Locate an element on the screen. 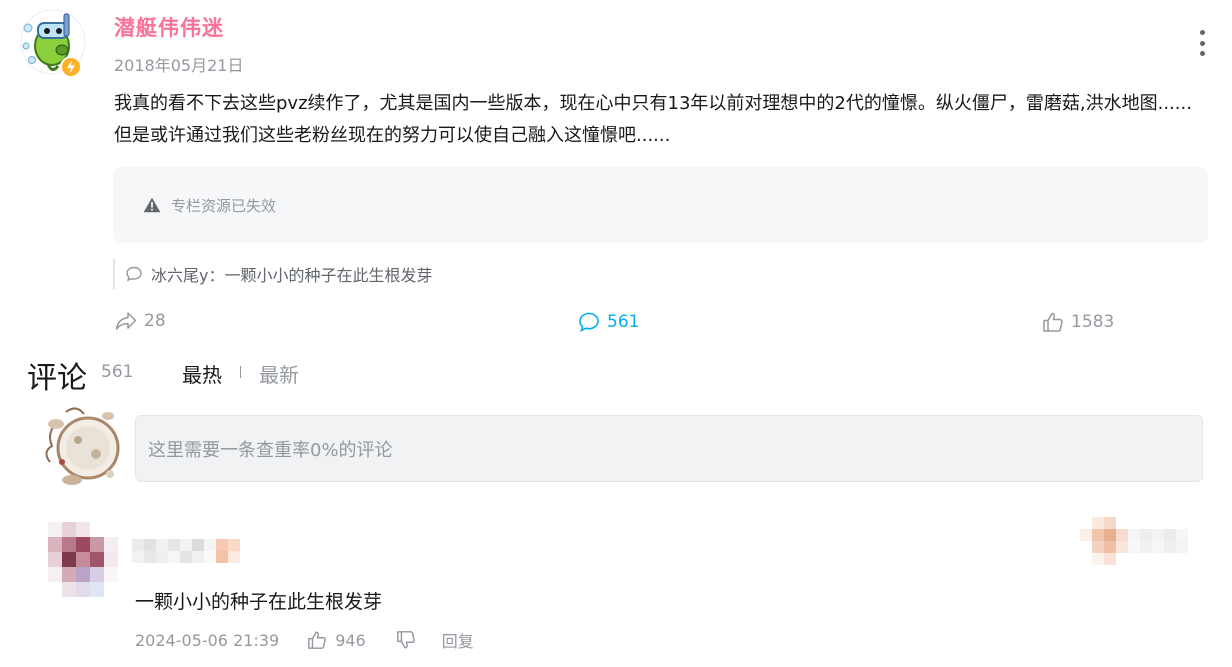 This screenshot has height=667, width=1232. top-reply-preview-text: 冰六尾y：一颗小小的种子在此生根发芽 is located at coordinates (292, 275).